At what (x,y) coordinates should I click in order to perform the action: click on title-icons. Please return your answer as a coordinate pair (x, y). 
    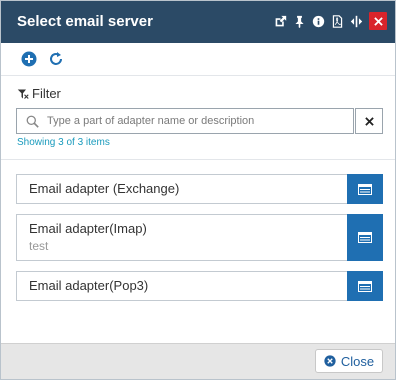
    Looking at the image, I should click on (328, 21).